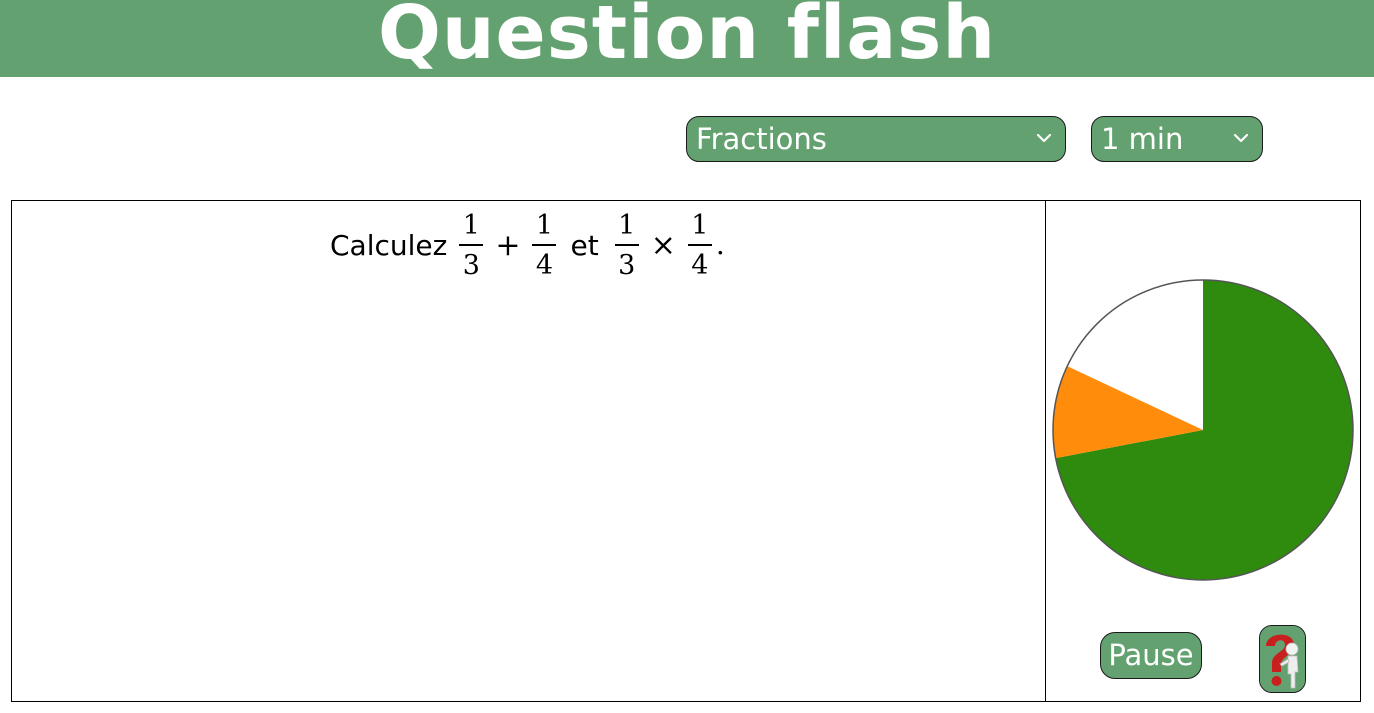 The width and height of the screenshot is (1374, 713). I want to click on panel-divider, so click(1045, 451).